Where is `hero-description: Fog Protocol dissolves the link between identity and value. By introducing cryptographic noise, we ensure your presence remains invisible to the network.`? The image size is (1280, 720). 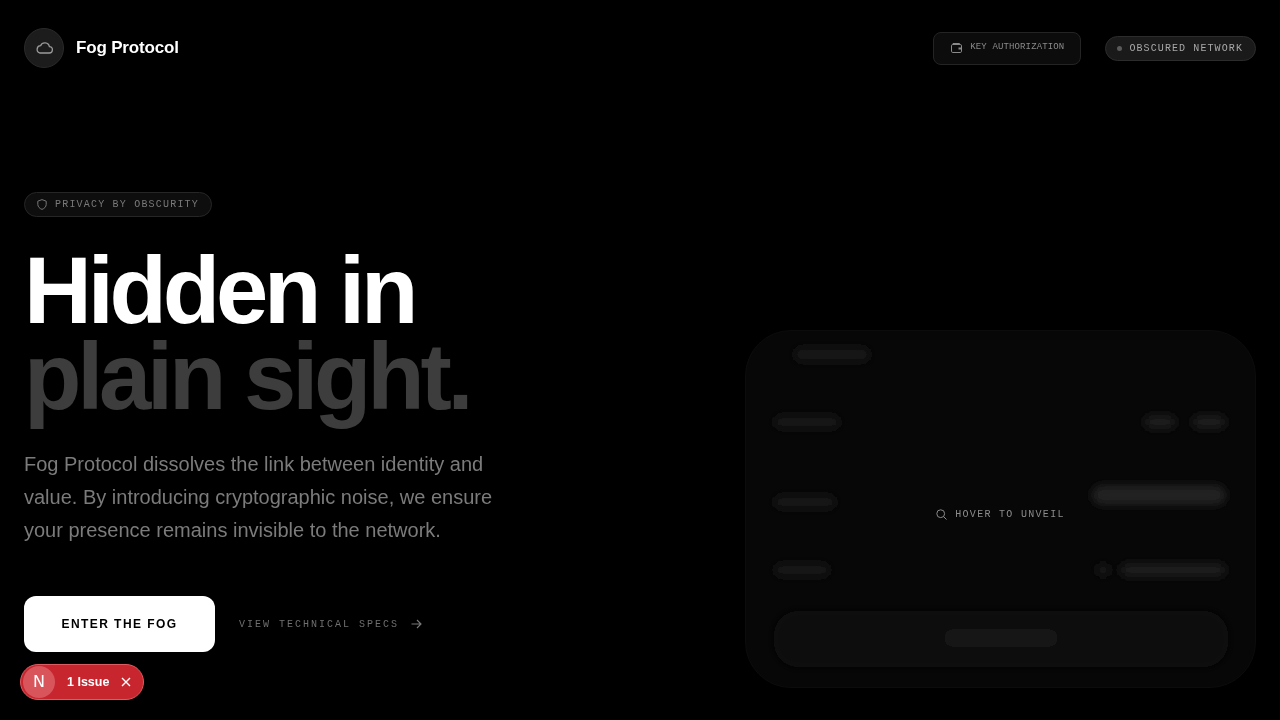
hero-description: Fog Protocol dissolves the link between identity and value. By introducing cryptographic noise, we ensure your presence remains invisible to the network. is located at coordinates (259, 497).